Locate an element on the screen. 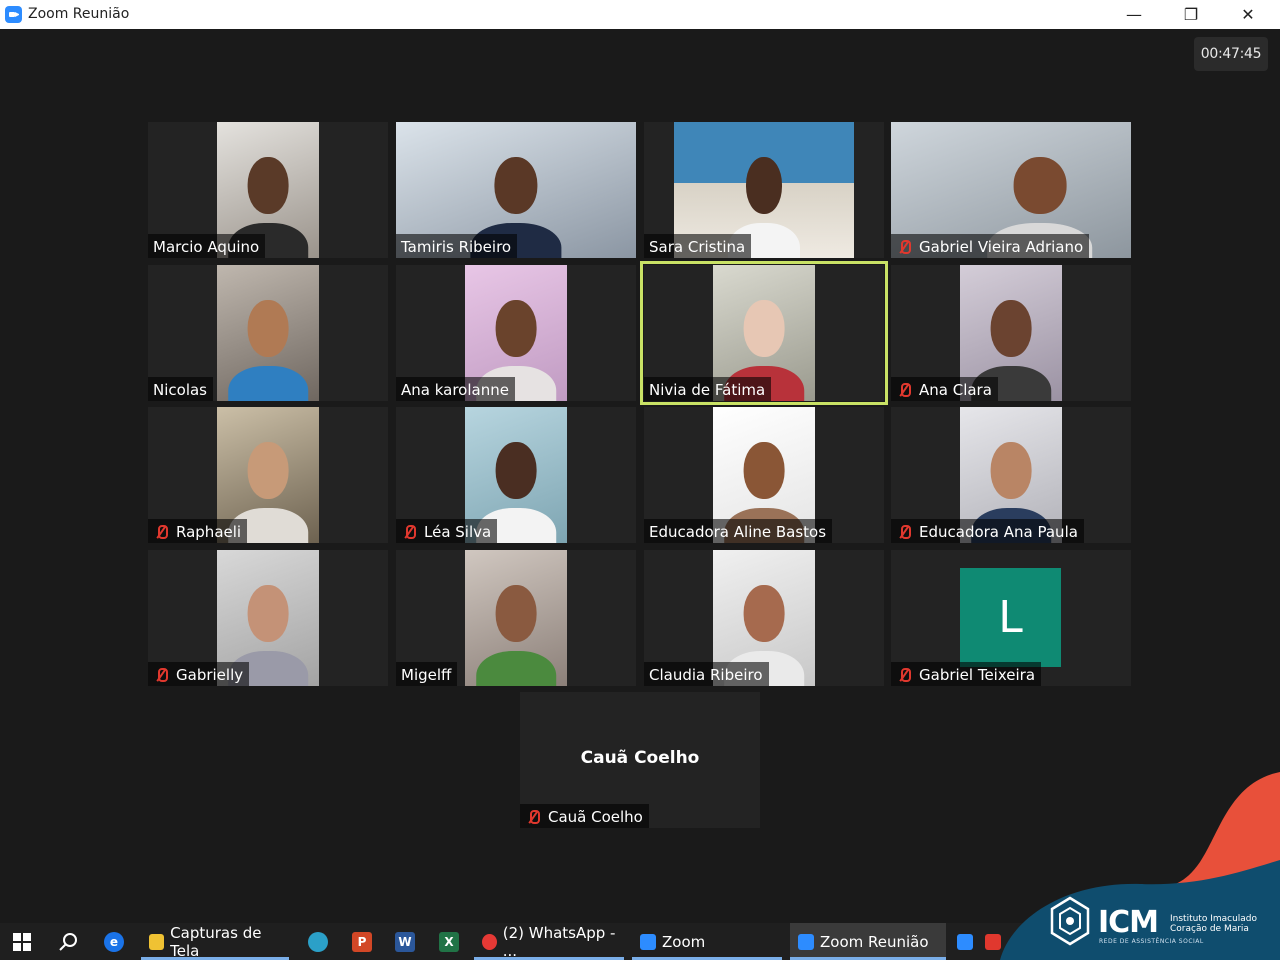 The width and height of the screenshot is (1280, 960). participant-name: Sara Cristina is located at coordinates (698, 246).